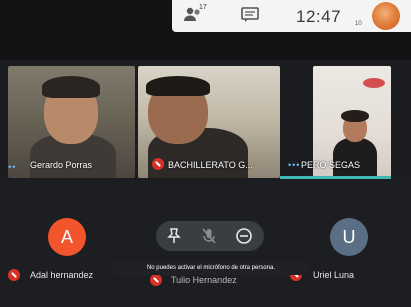 The width and height of the screenshot is (411, 307). I want to click on participant-name: Gerardo Porras, so click(61, 165).